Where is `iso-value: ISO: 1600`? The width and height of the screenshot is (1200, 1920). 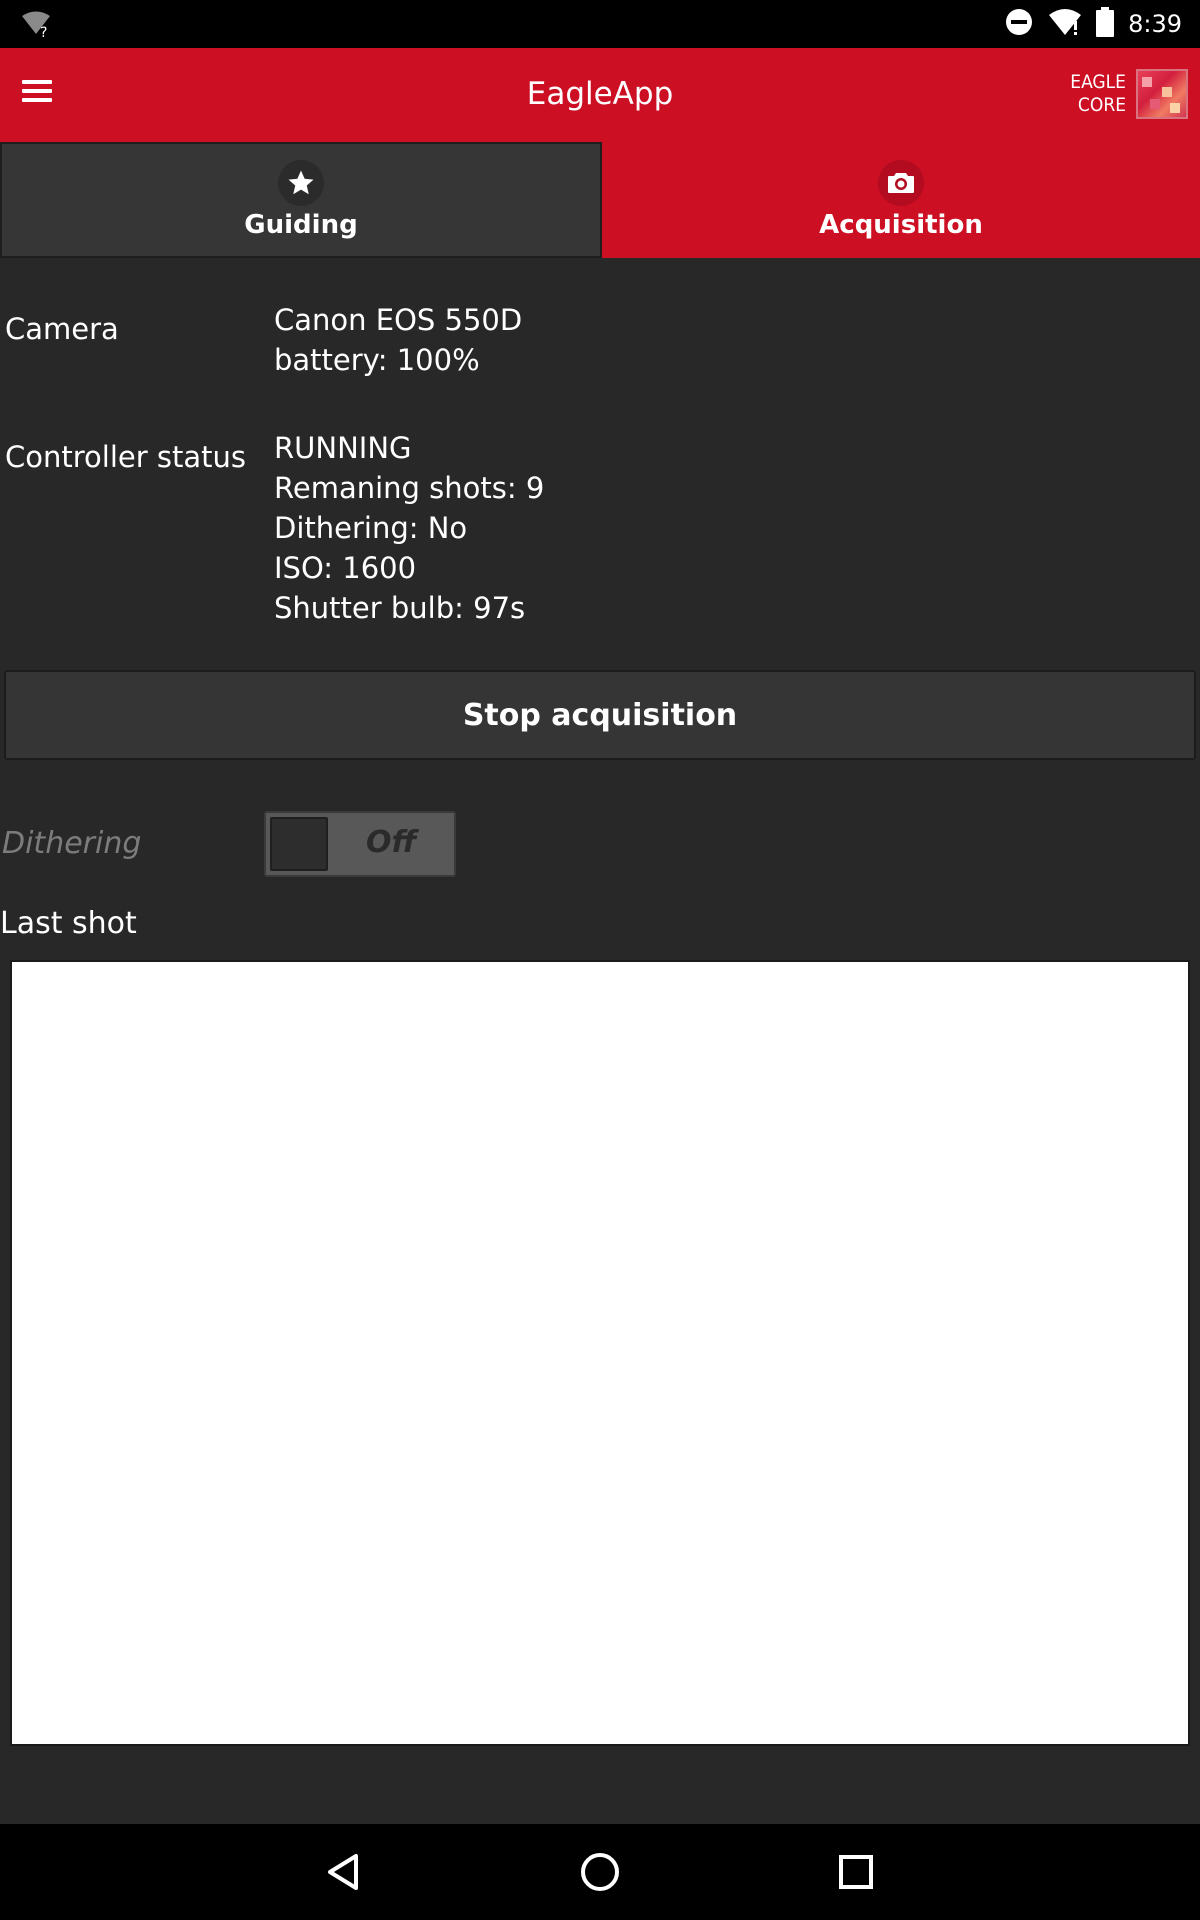
iso-value: ISO: 1600 is located at coordinates (345, 568).